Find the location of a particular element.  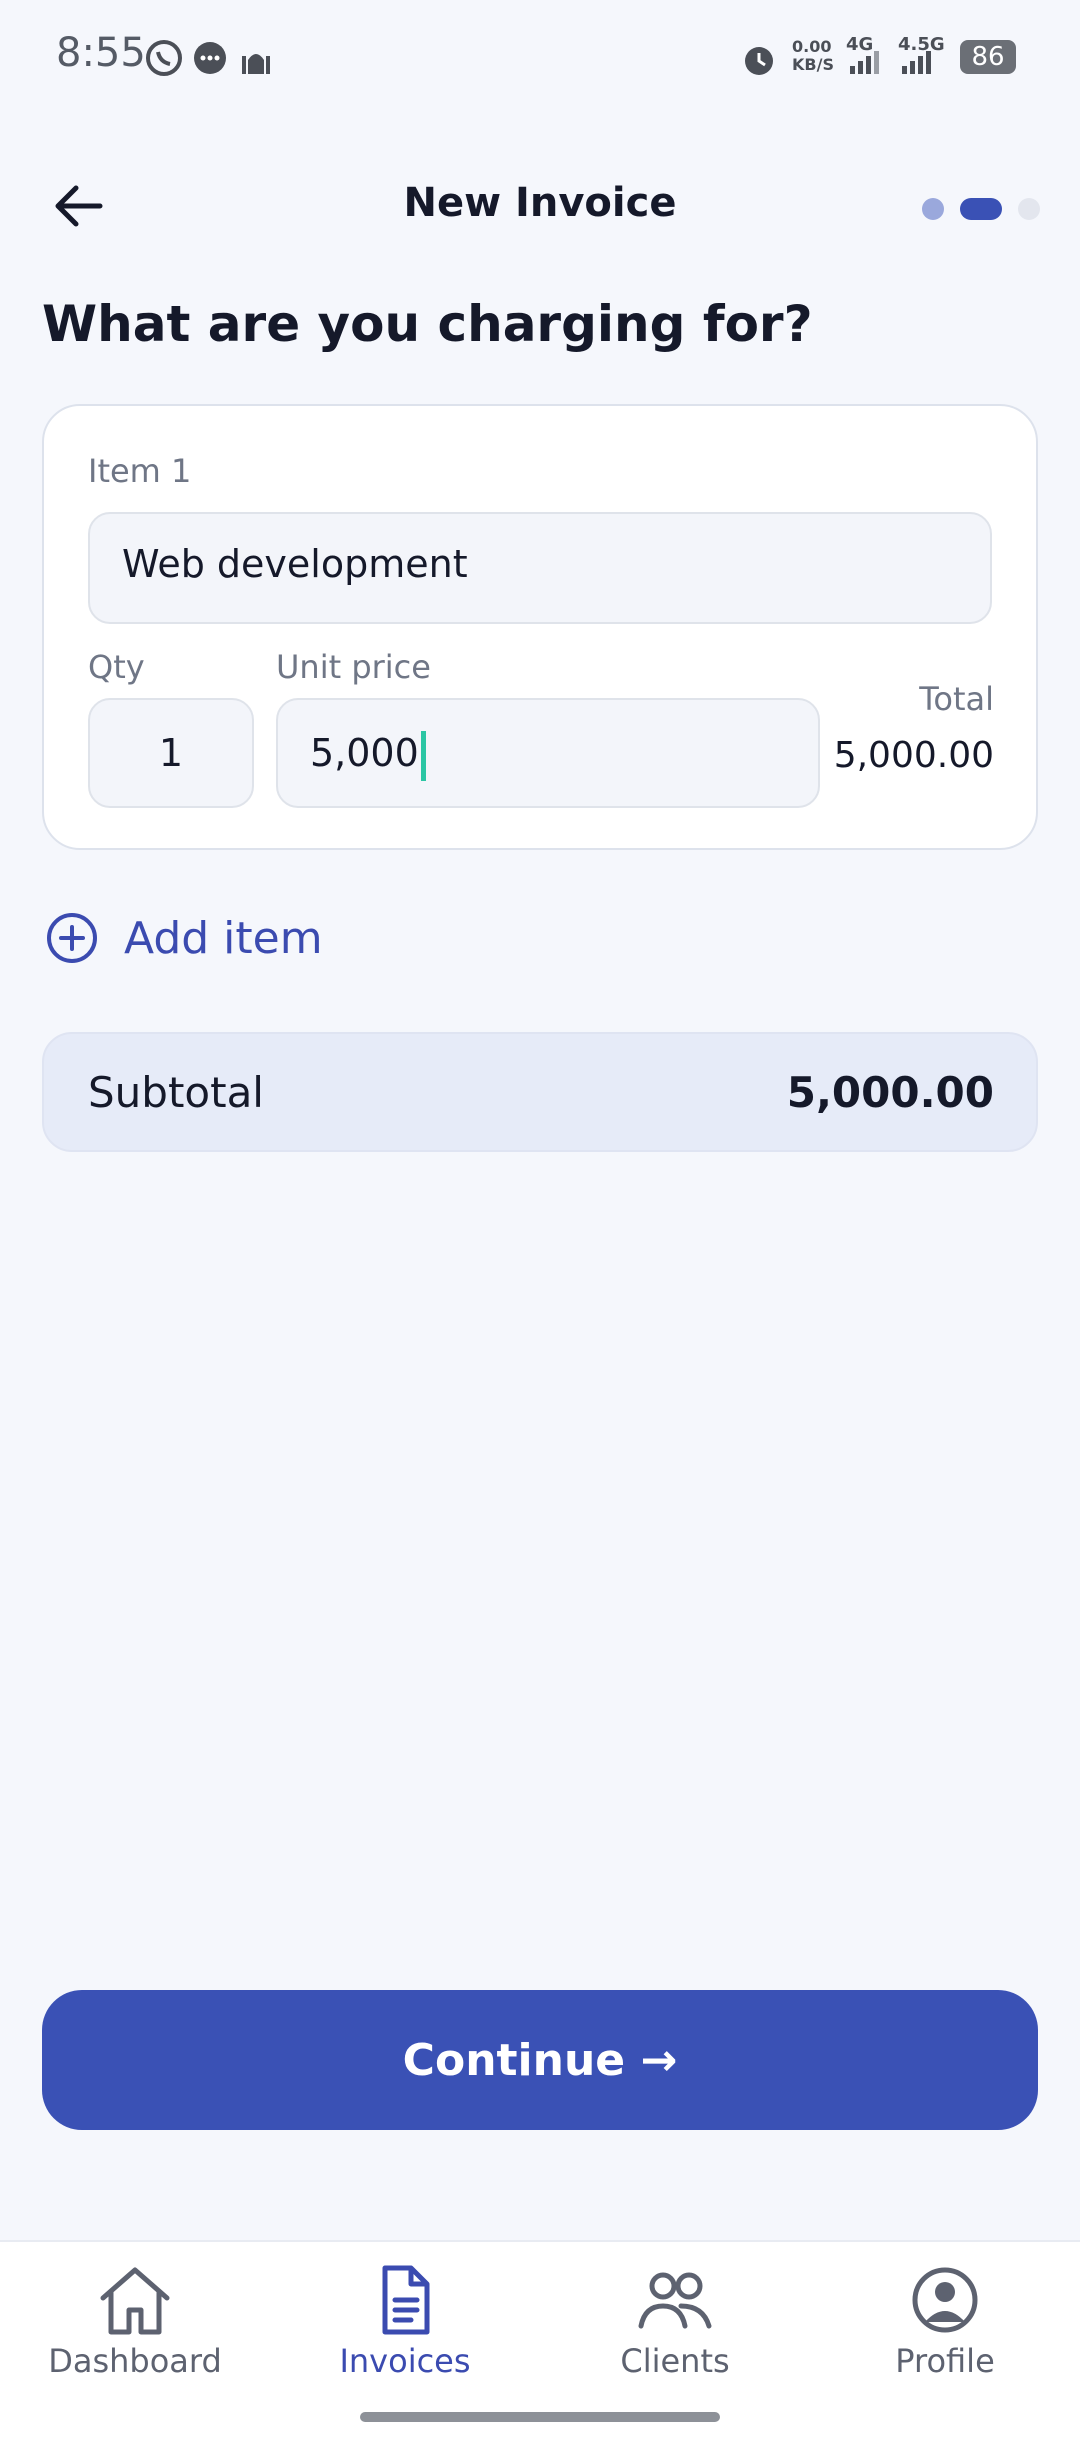

whatsapp-icon is located at coordinates (164, 58).